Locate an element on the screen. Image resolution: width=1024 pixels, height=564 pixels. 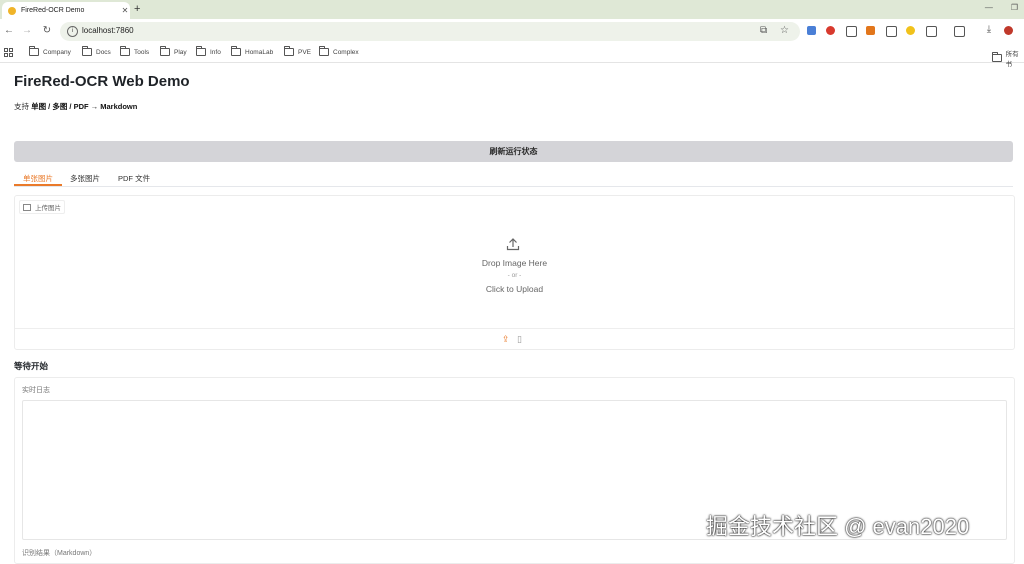
url-text: localhost:7860 is located at coordinates (108, 30).